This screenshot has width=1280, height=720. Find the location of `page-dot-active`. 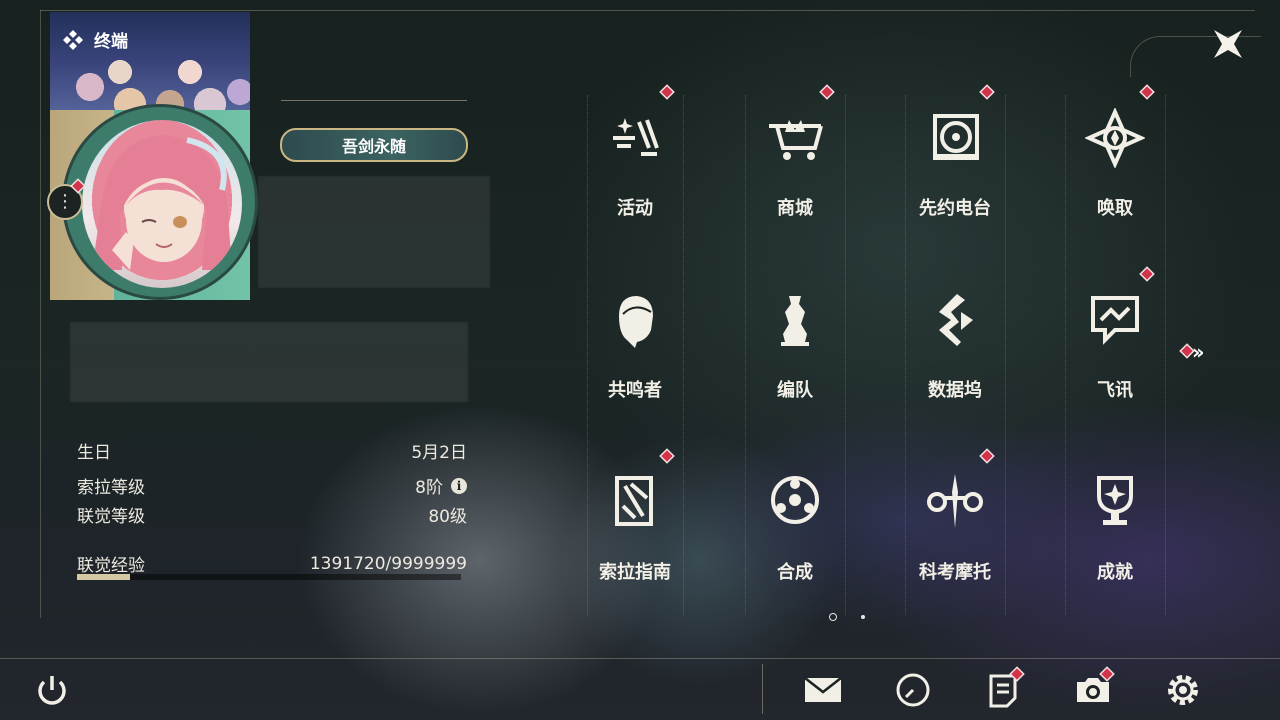

page-dot-active is located at coordinates (833, 617).